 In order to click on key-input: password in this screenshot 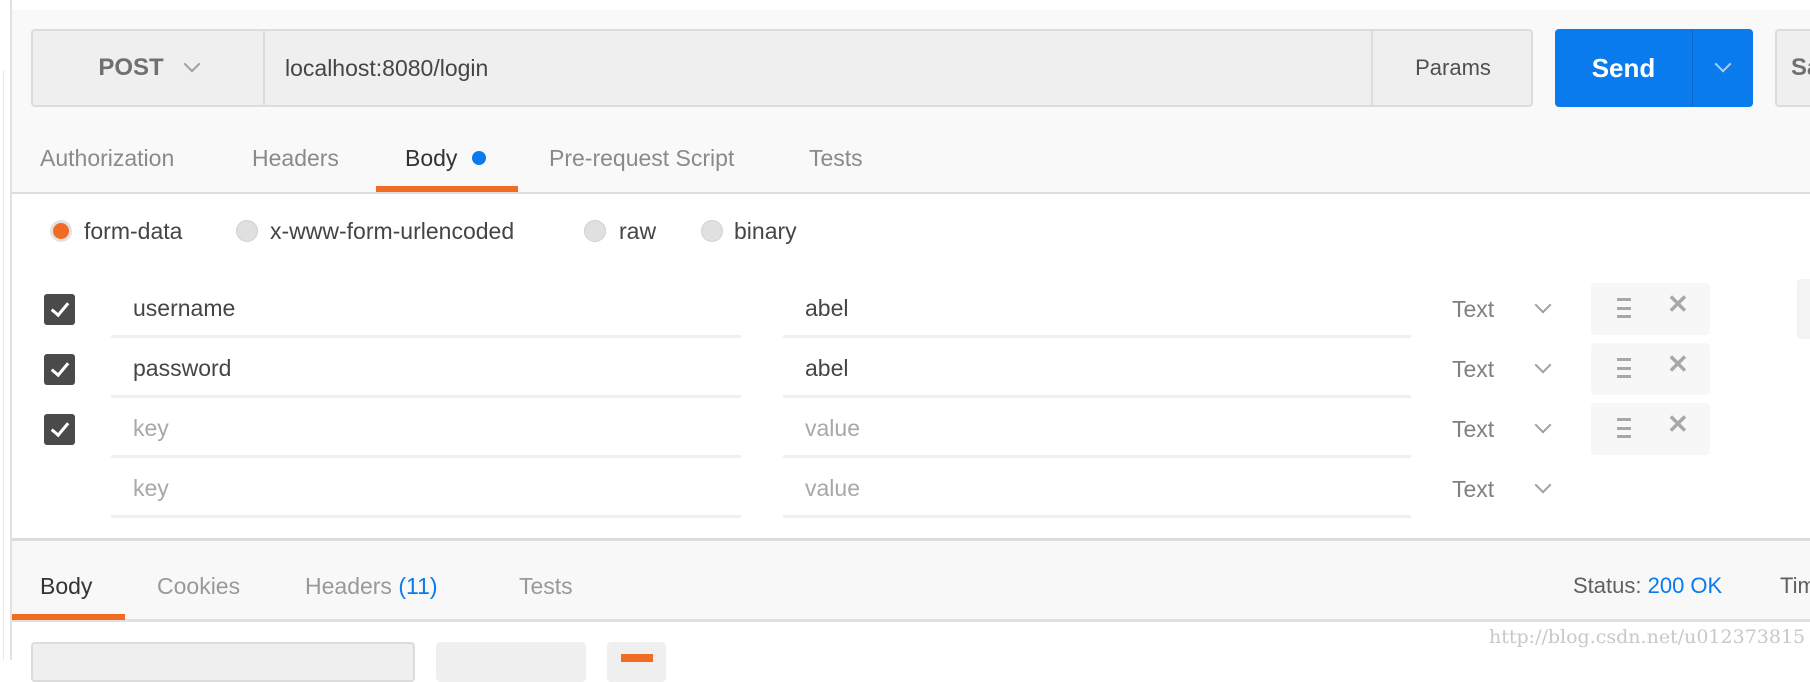, I will do `click(426, 369)`.